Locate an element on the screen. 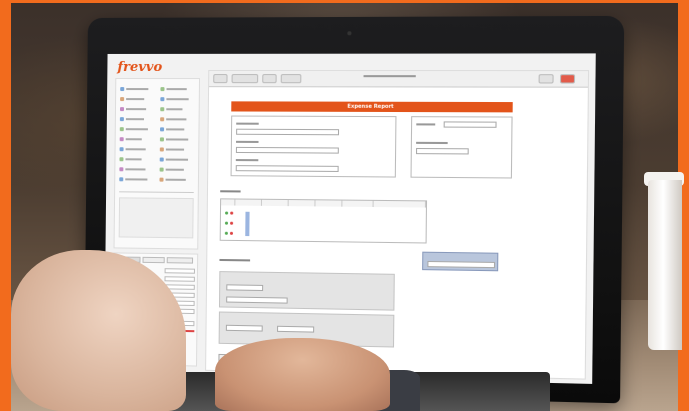 This screenshot has width=689, height=411. expense-table is located at coordinates (323, 221).